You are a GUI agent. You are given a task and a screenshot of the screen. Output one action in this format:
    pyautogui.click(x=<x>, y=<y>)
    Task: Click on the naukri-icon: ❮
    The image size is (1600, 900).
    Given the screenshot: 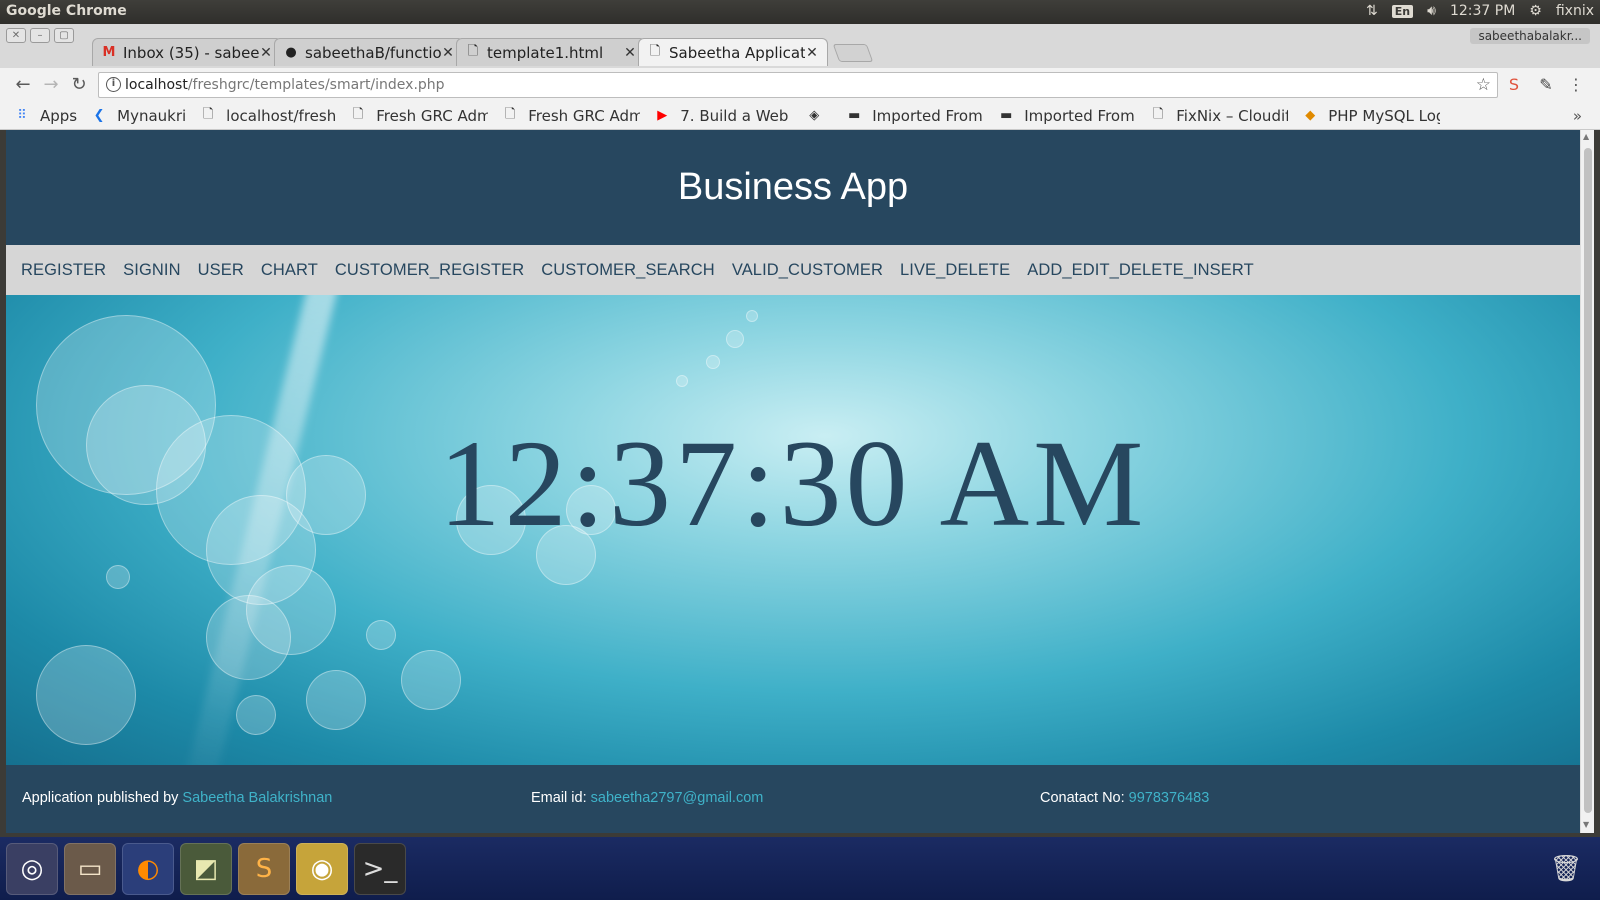 What is the action you would take?
    pyautogui.click(x=99, y=115)
    